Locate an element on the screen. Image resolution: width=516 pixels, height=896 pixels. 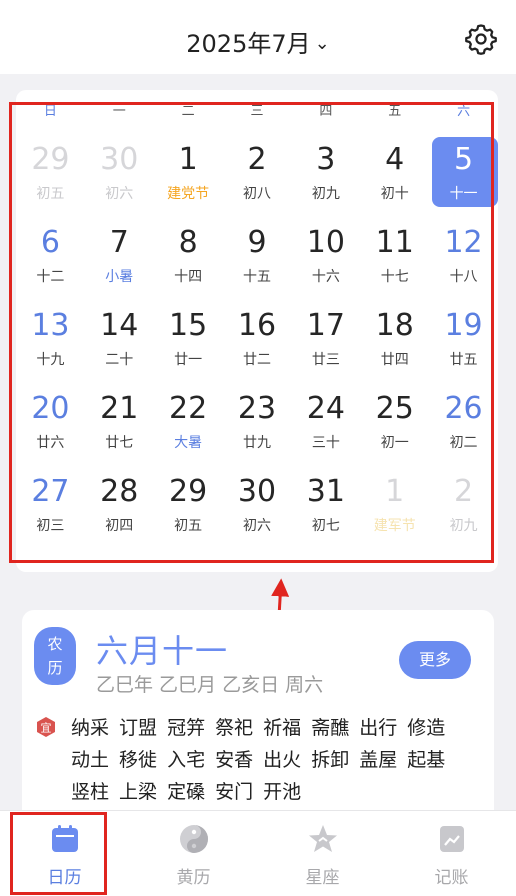
top-bar: 2025年7月 ⌄ is located at coordinates (258, 37).